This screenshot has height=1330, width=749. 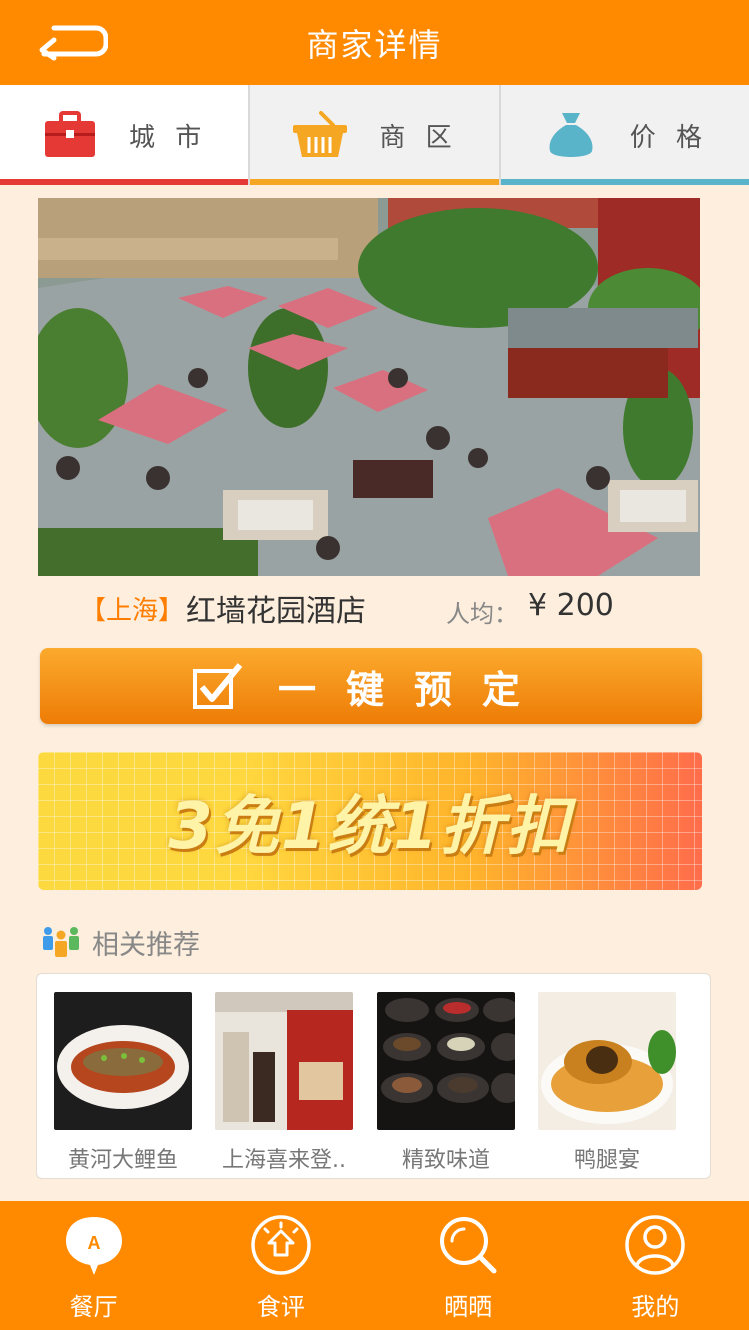 I want to click on money-bag-icon, so click(x=571, y=135).